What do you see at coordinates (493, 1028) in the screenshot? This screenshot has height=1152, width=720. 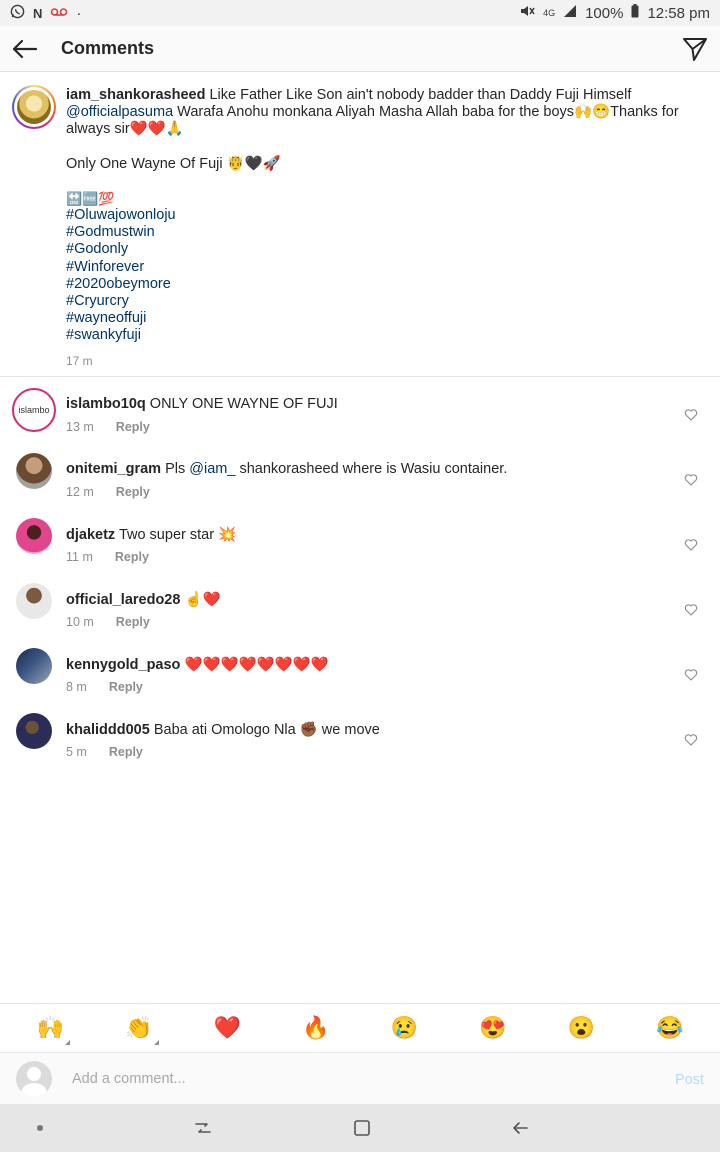 I see `heart-eyes-emoji-button: 😍` at bounding box center [493, 1028].